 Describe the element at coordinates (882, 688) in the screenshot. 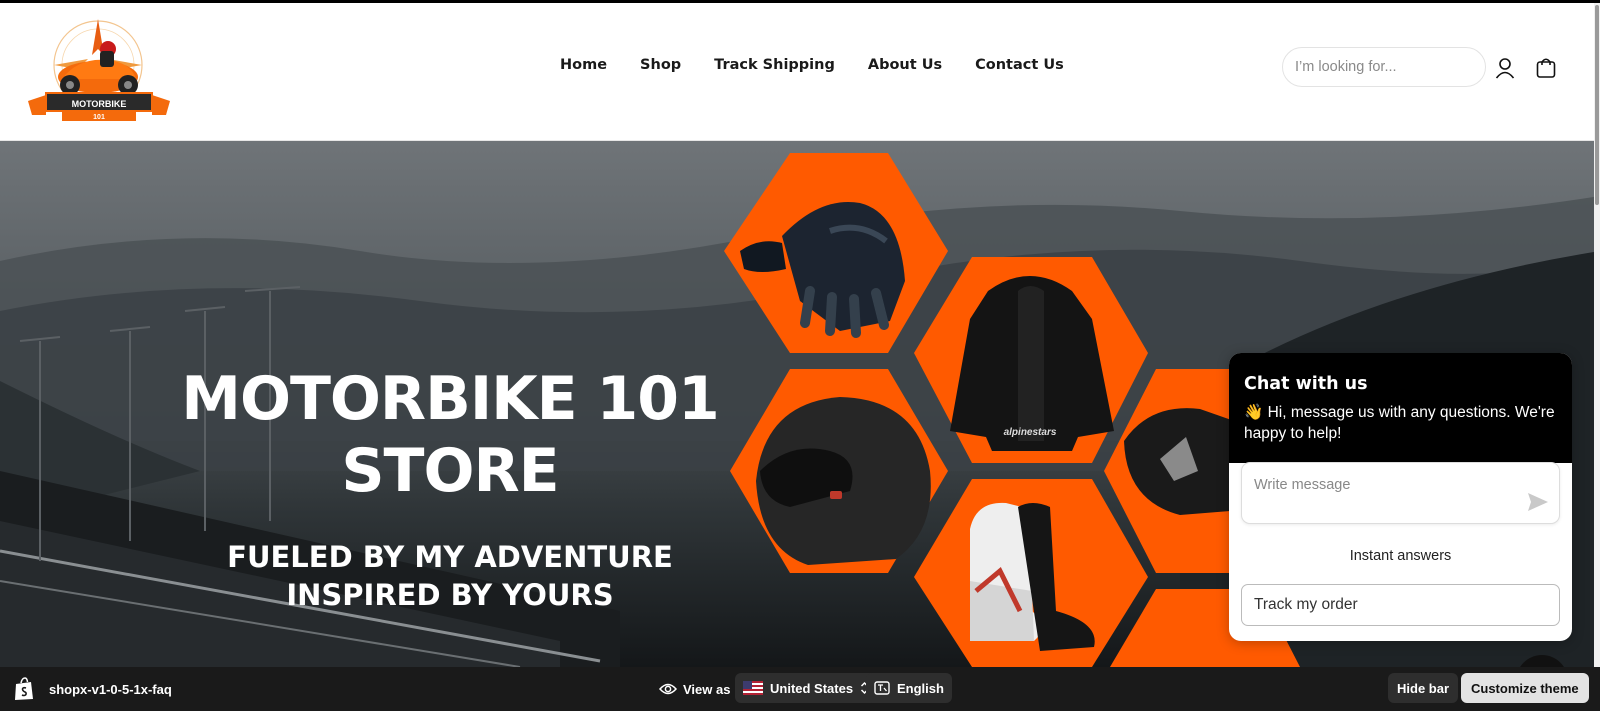

I see `language-icon` at that location.